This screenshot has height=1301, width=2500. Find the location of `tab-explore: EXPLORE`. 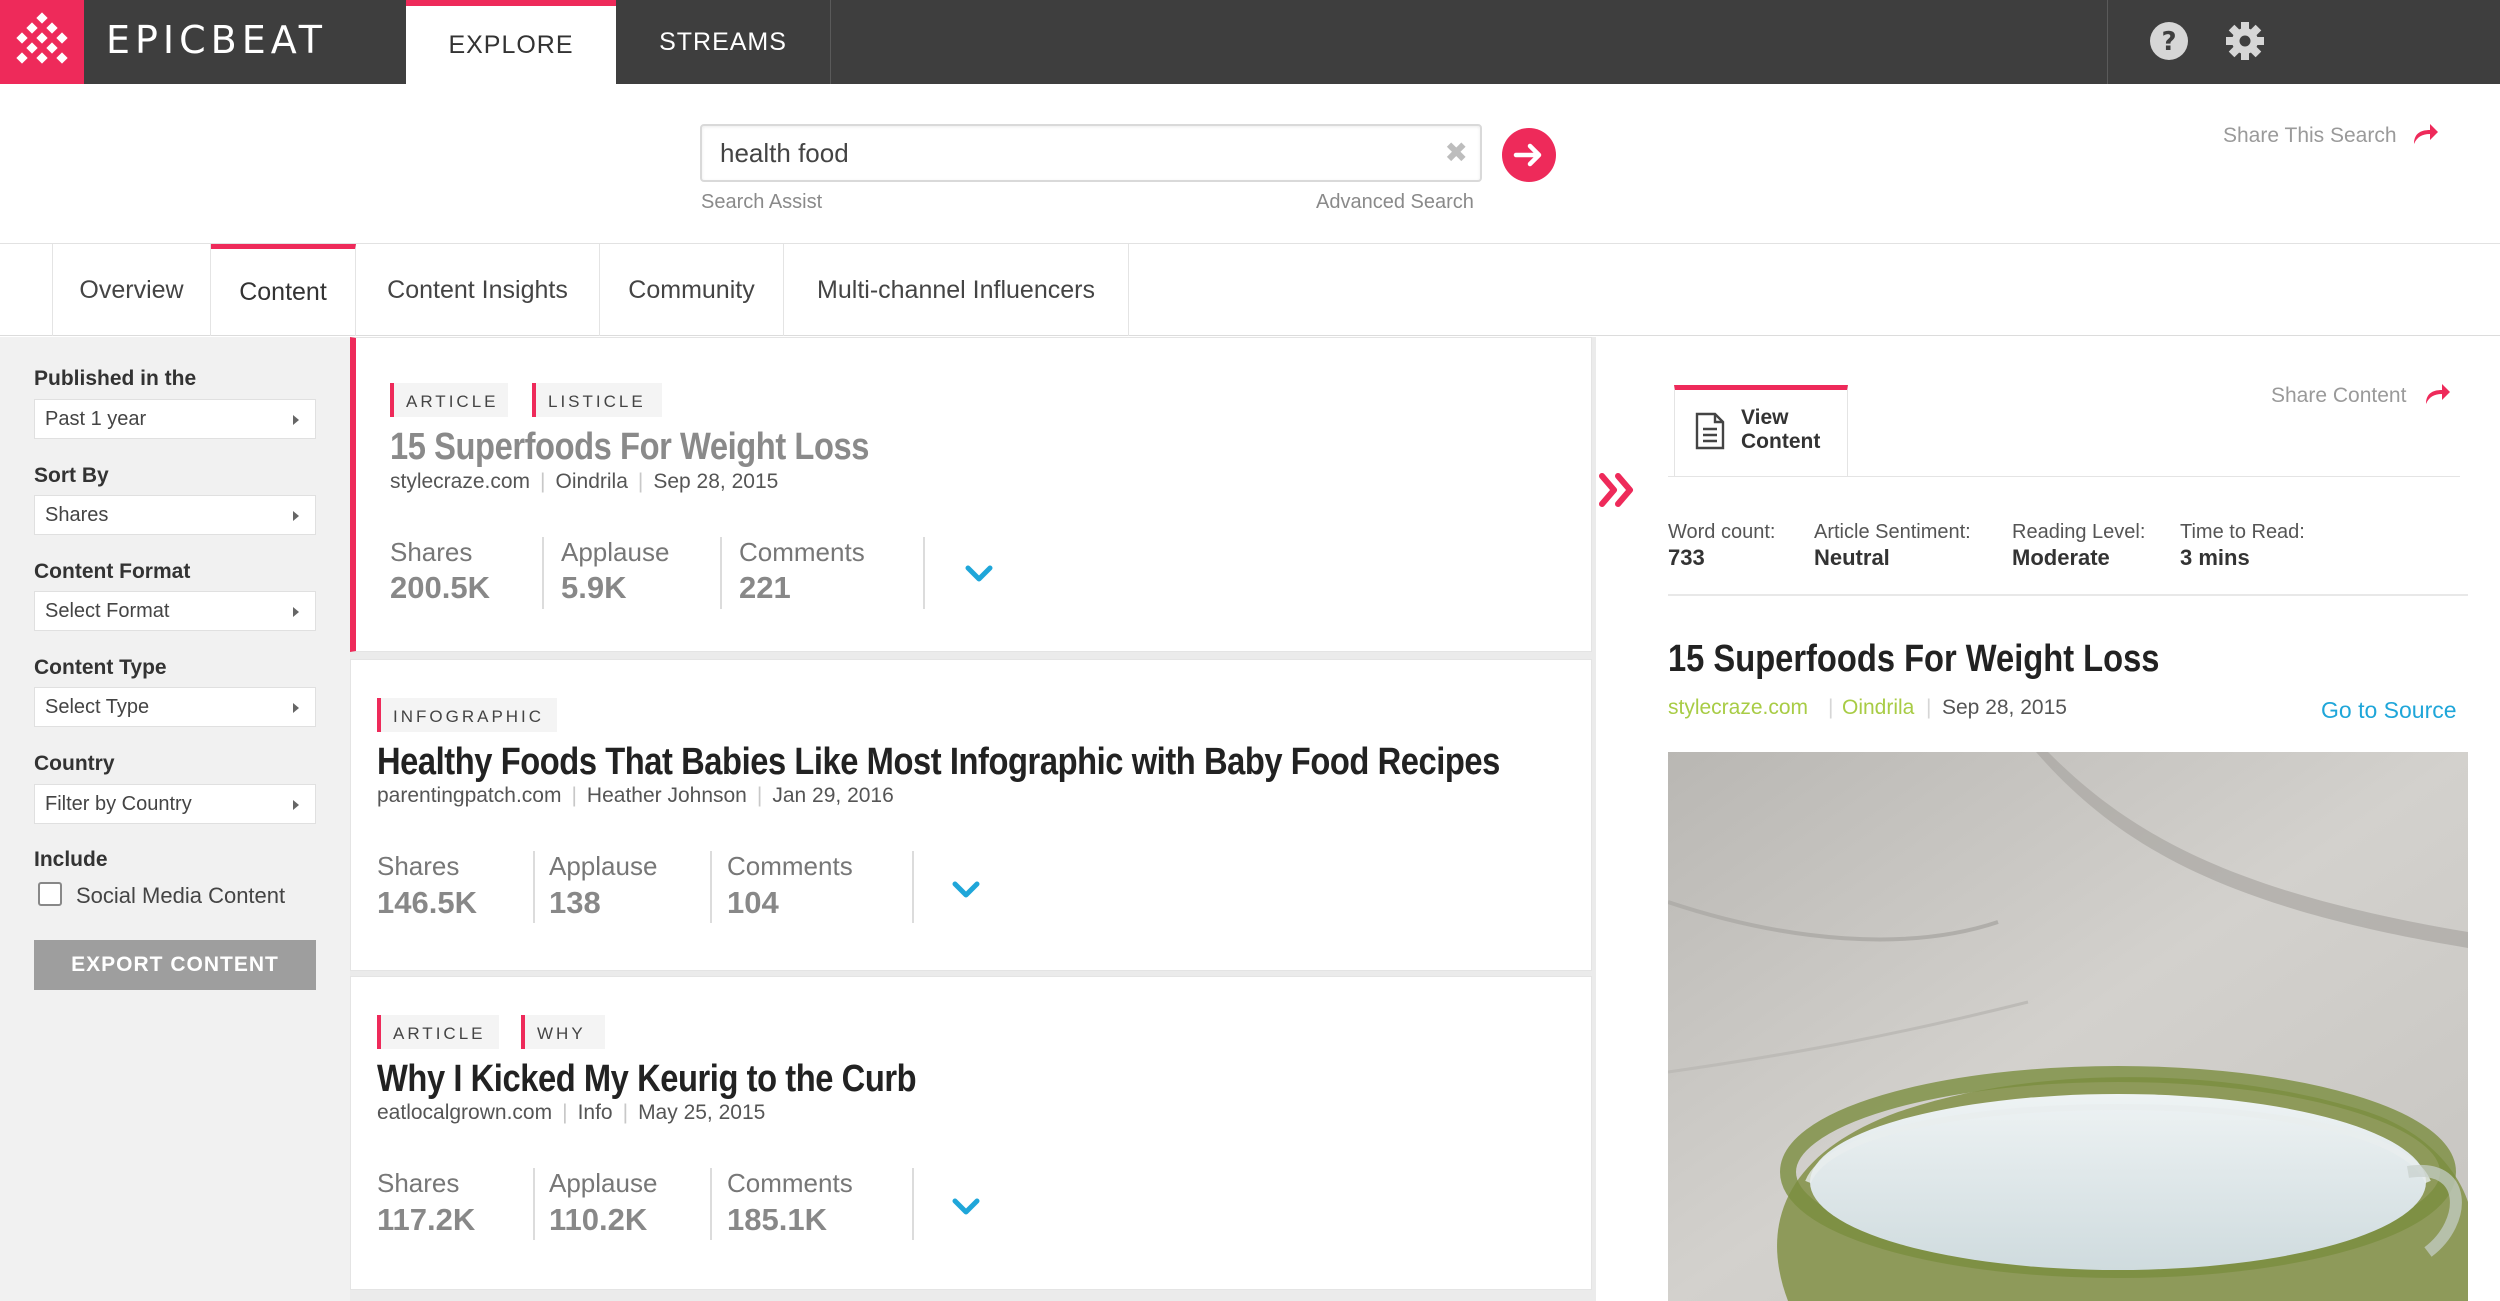

tab-explore: EXPLORE is located at coordinates (511, 42).